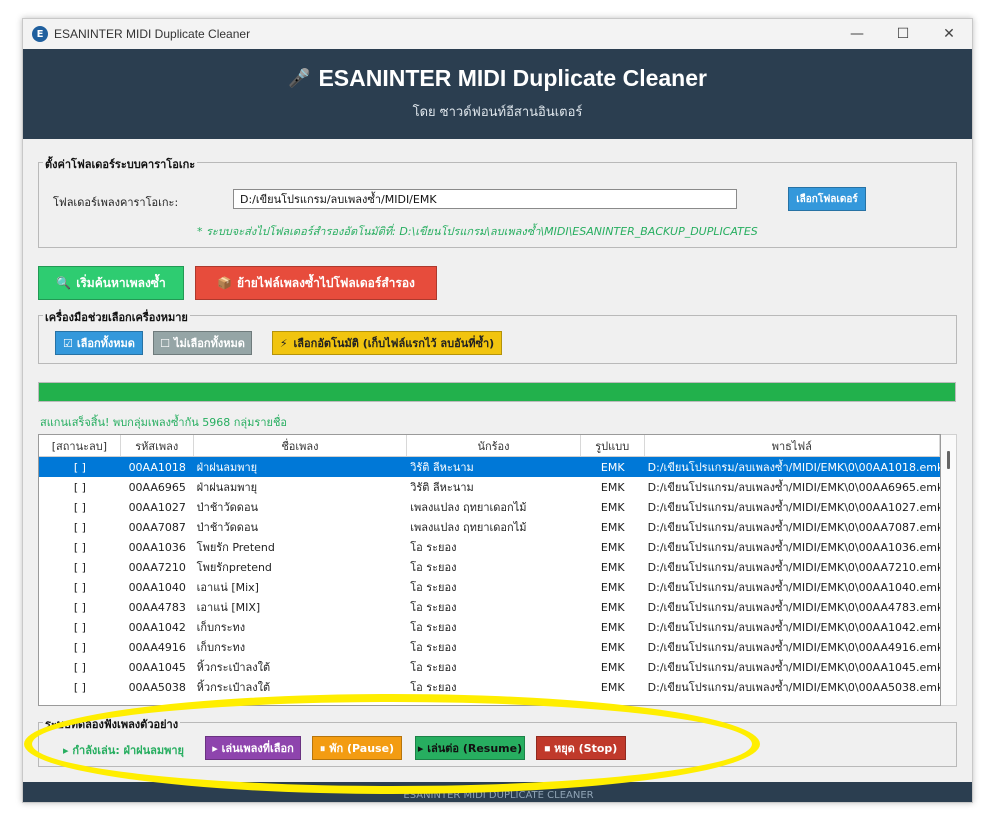 This screenshot has height=823, width=995. I want to click on cell-code: 00AA1018, so click(157, 467).